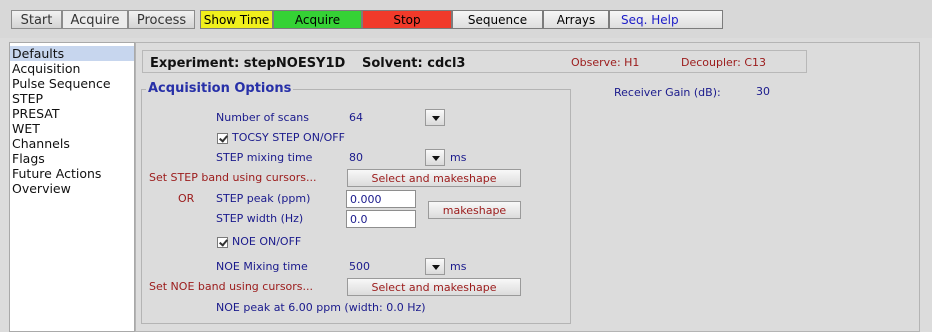 The height and width of the screenshot is (332, 932). Describe the element at coordinates (186, 198) in the screenshot. I see `or-label: OR` at that location.